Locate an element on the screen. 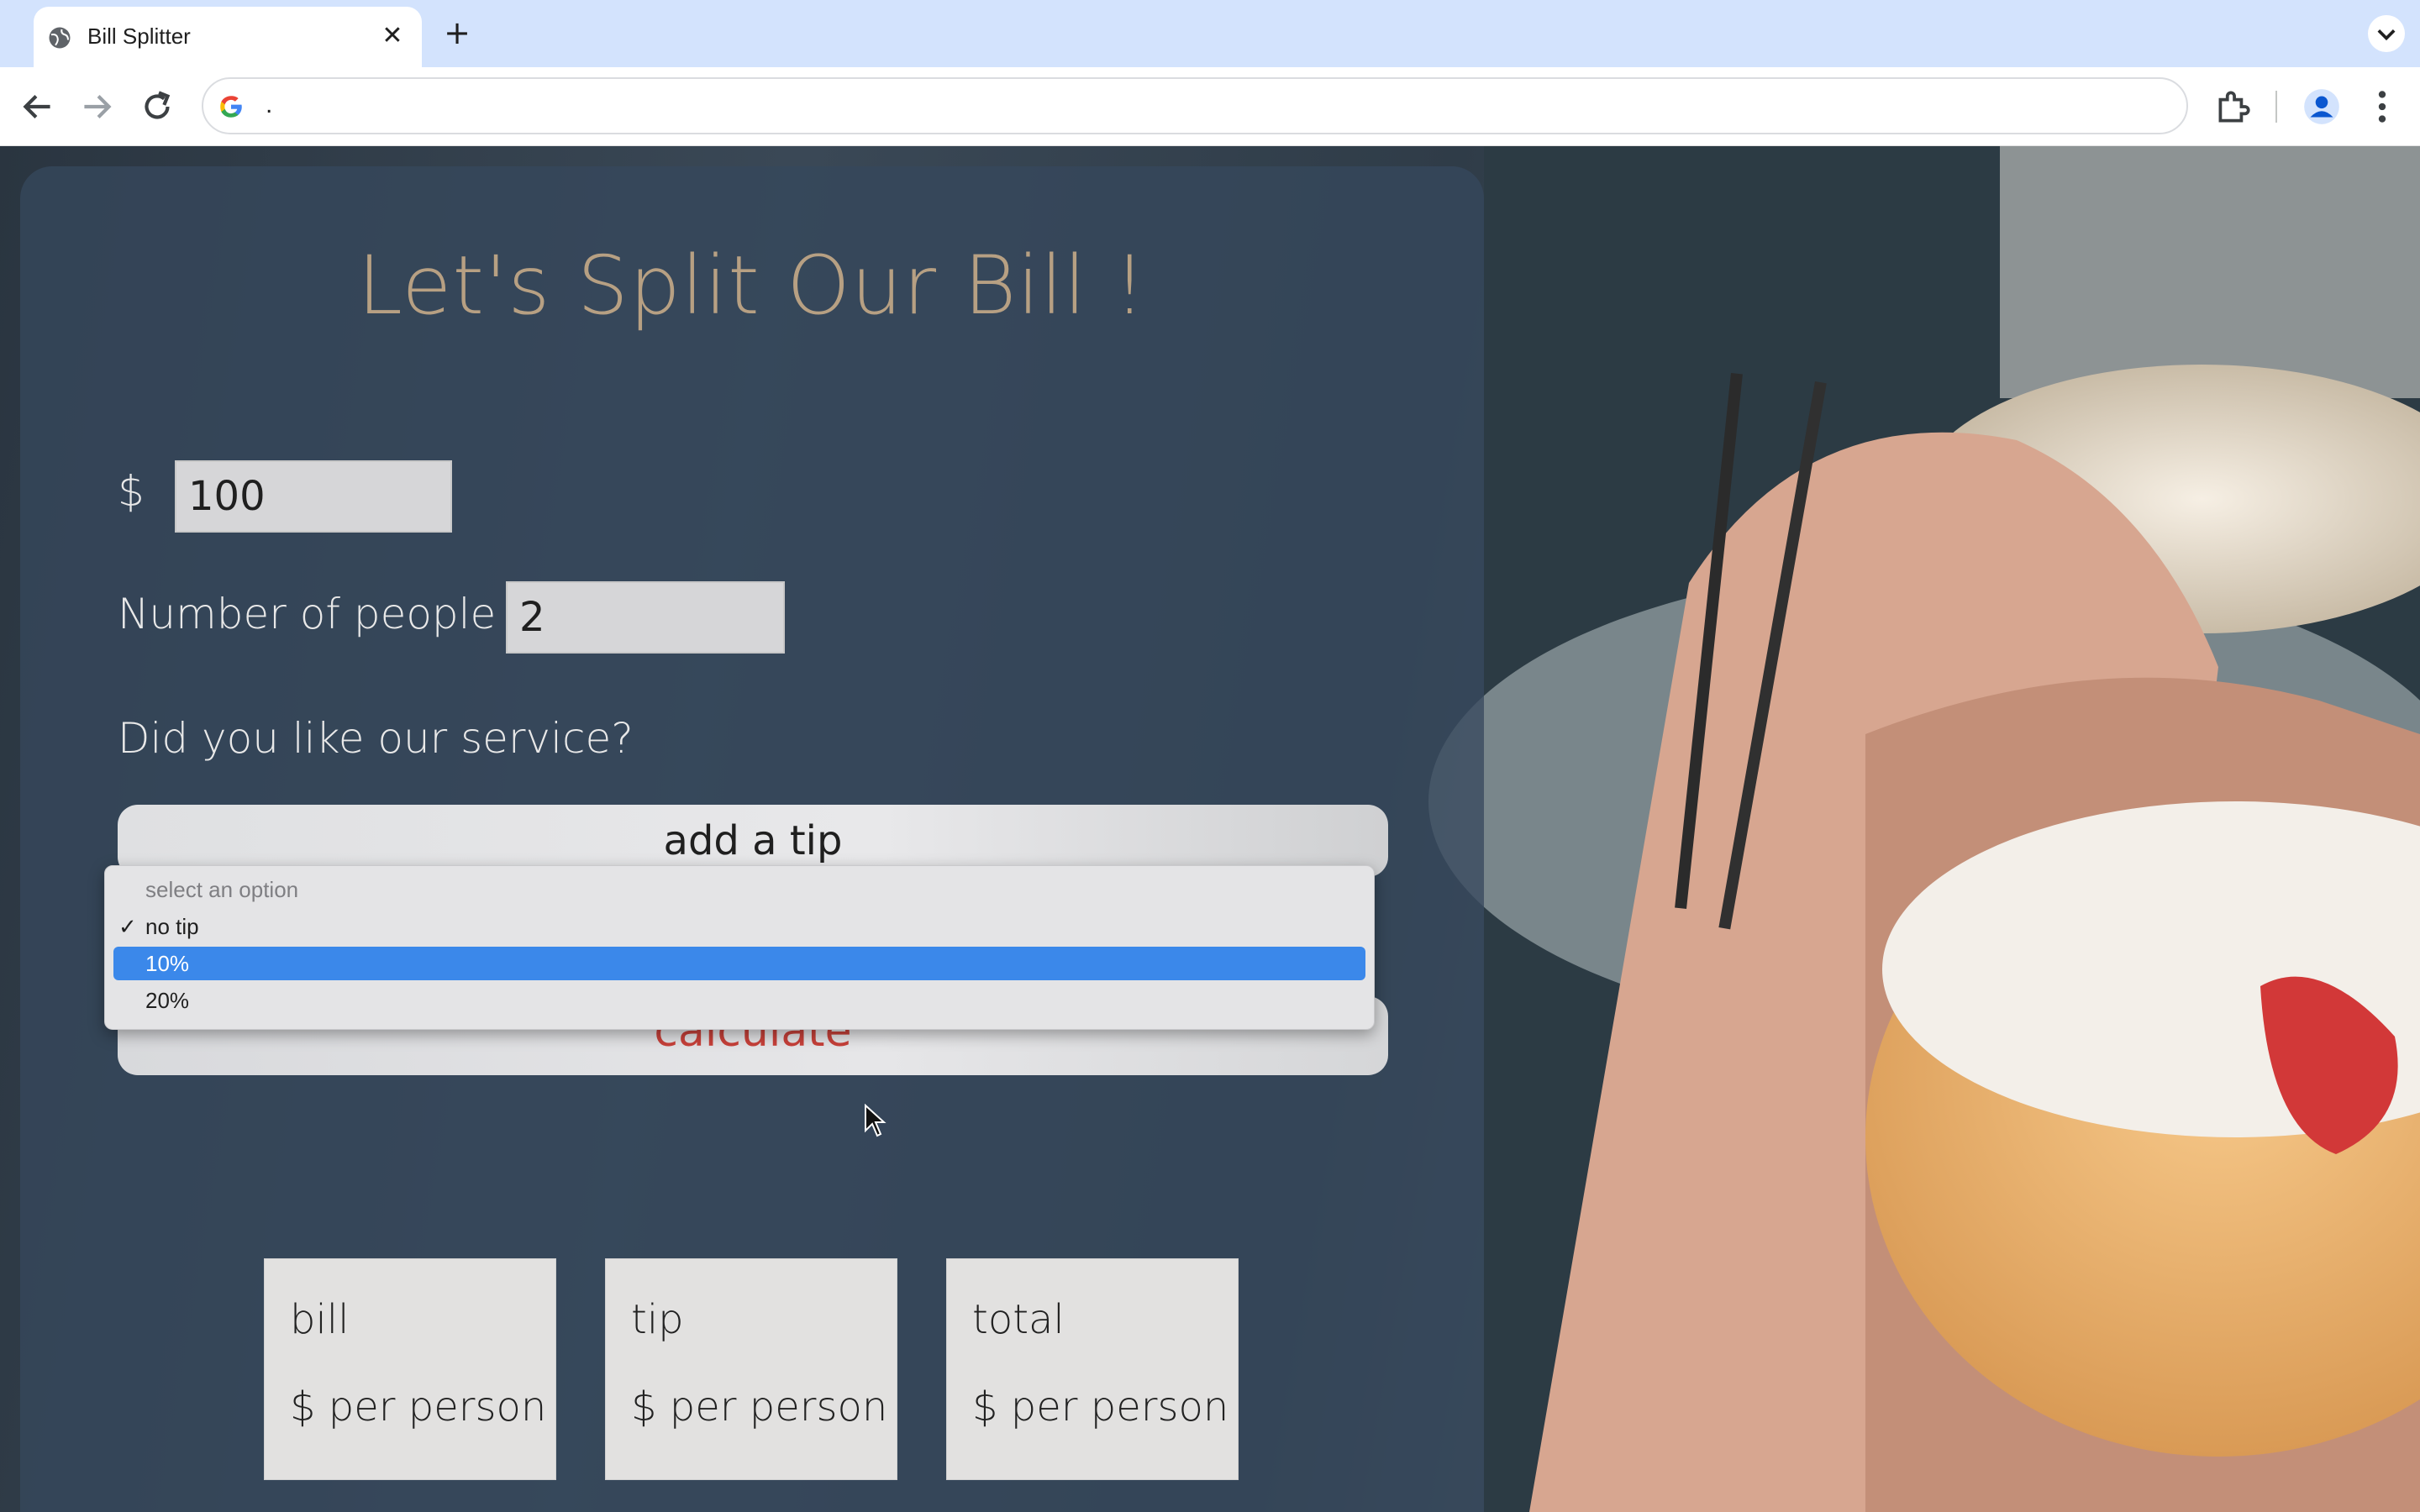 This screenshot has width=2420, height=1512. option-label: select an option is located at coordinates (222, 889).